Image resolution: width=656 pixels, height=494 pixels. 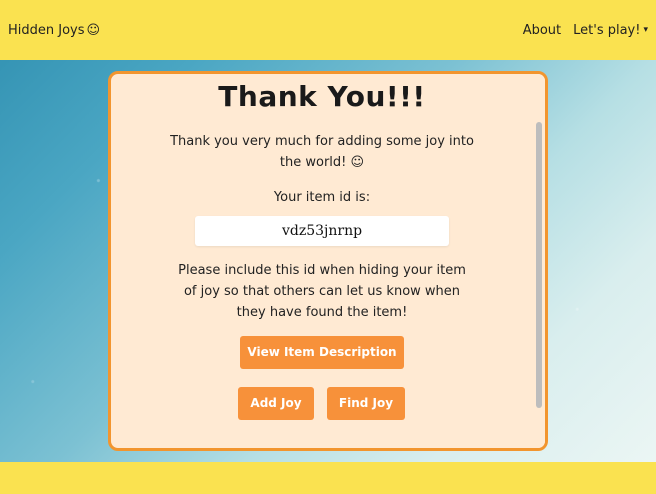 I want to click on lets-play-label: Let's play!, so click(x=607, y=30).